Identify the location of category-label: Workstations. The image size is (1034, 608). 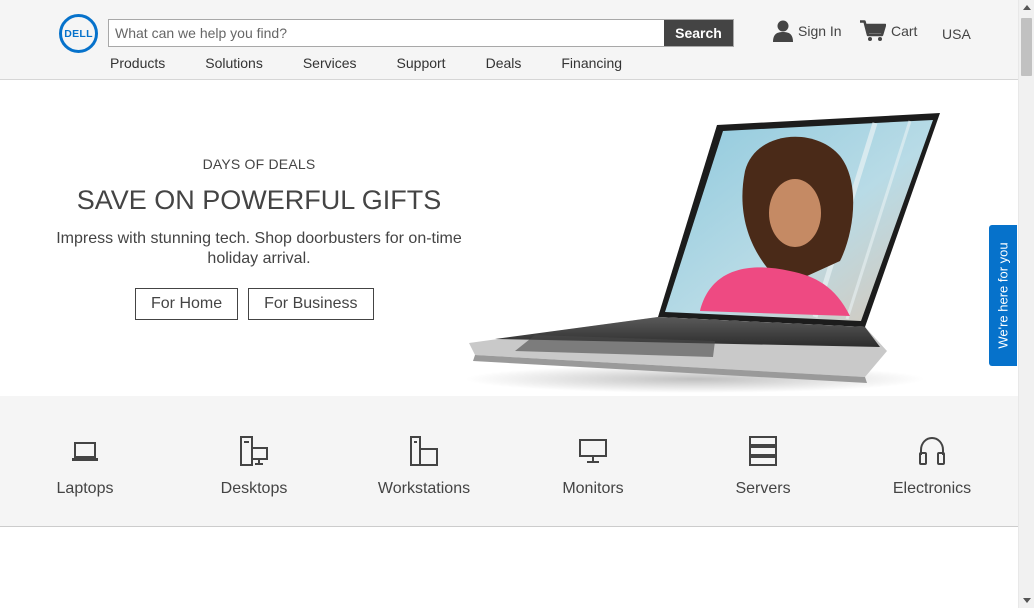
(424, 488).